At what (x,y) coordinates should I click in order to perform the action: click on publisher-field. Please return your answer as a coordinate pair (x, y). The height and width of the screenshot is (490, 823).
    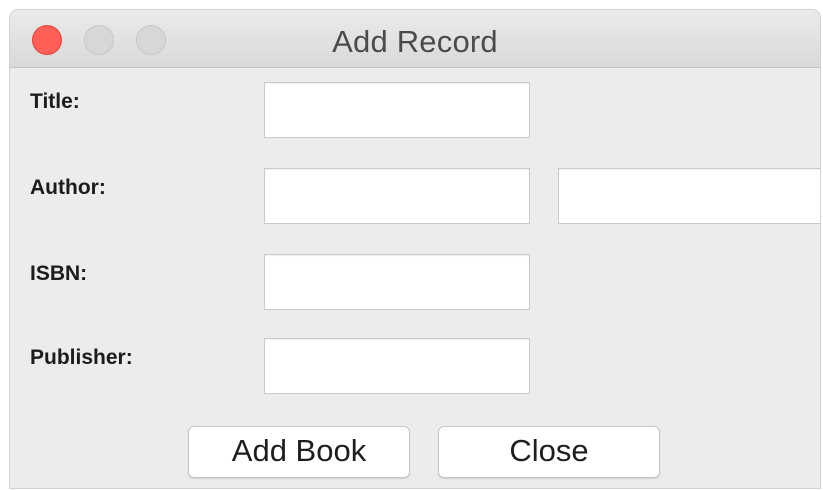
    Looking at the image, I should click on (397, 366).